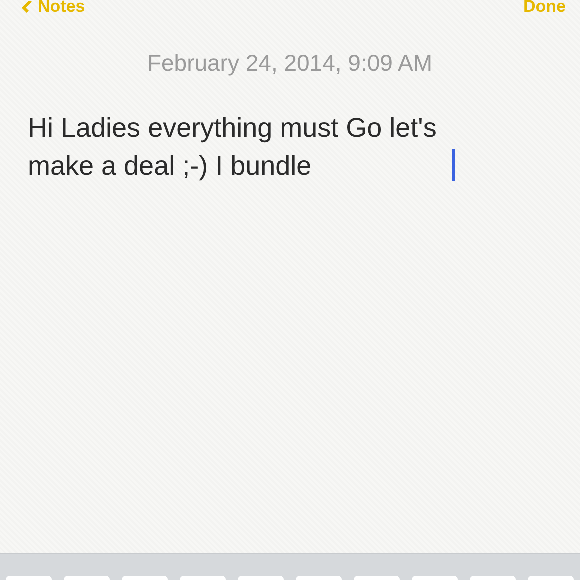 The height and width of the screenshot is (580, 580). What do you see at coordinates (27, 7) in the screenshot?
I see `chevron-icon` at bounding box center [27, 7].